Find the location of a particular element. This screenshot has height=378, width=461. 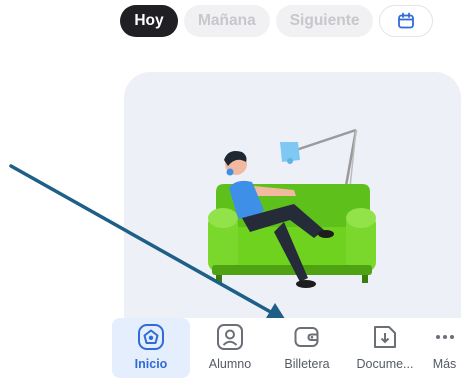

nav-item-alumno: Alumno is located at coordinates (230, 348).